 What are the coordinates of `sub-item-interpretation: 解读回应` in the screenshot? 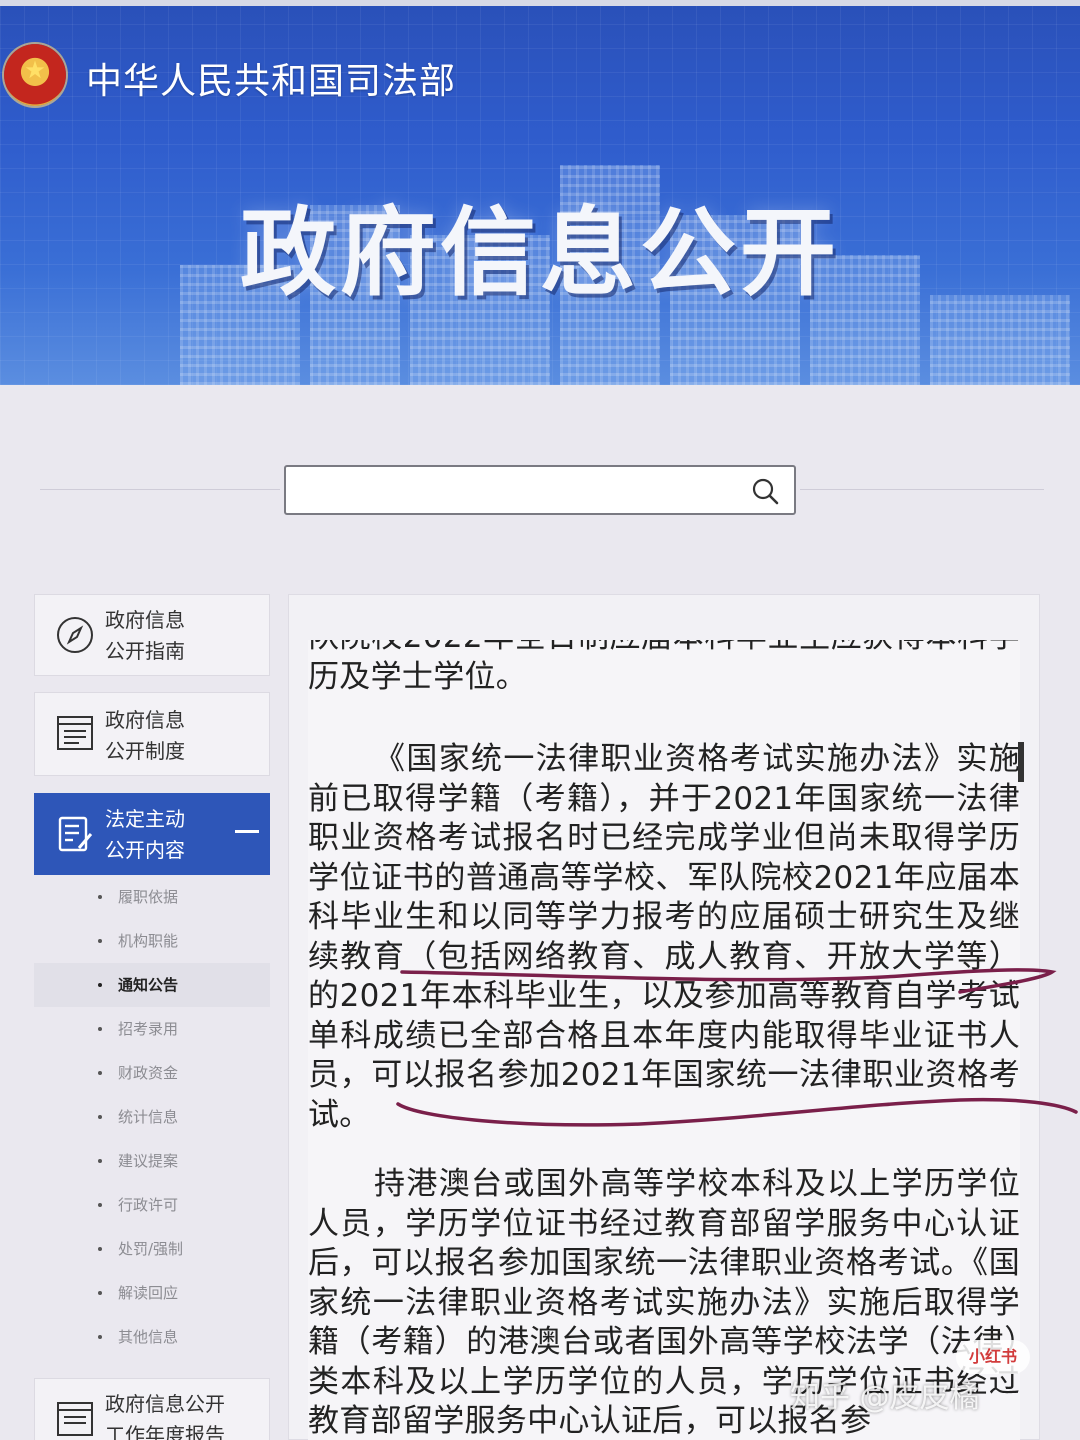 It's located at (152, 1293).